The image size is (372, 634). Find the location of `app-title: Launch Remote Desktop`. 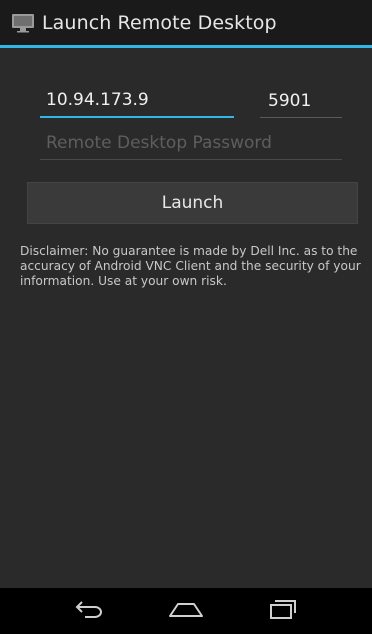

app-title: Launch Remote Desktop is located at coordinates (159, 22).